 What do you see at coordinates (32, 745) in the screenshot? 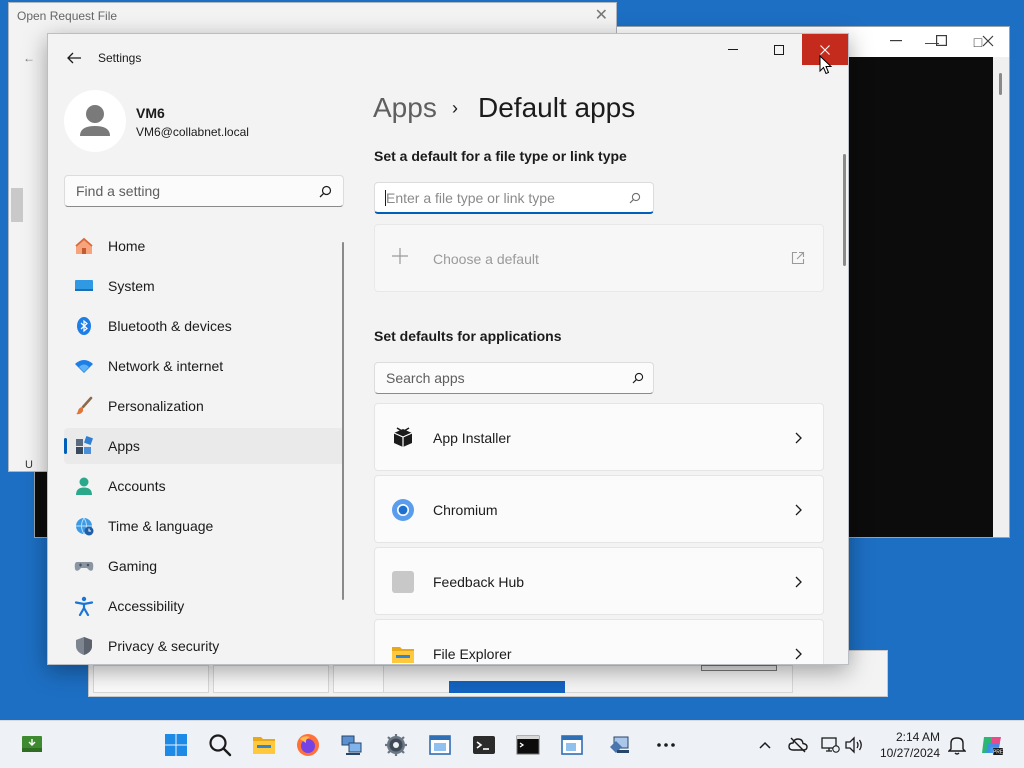
I see `widgets-icon` at bounding box center [32, 745].